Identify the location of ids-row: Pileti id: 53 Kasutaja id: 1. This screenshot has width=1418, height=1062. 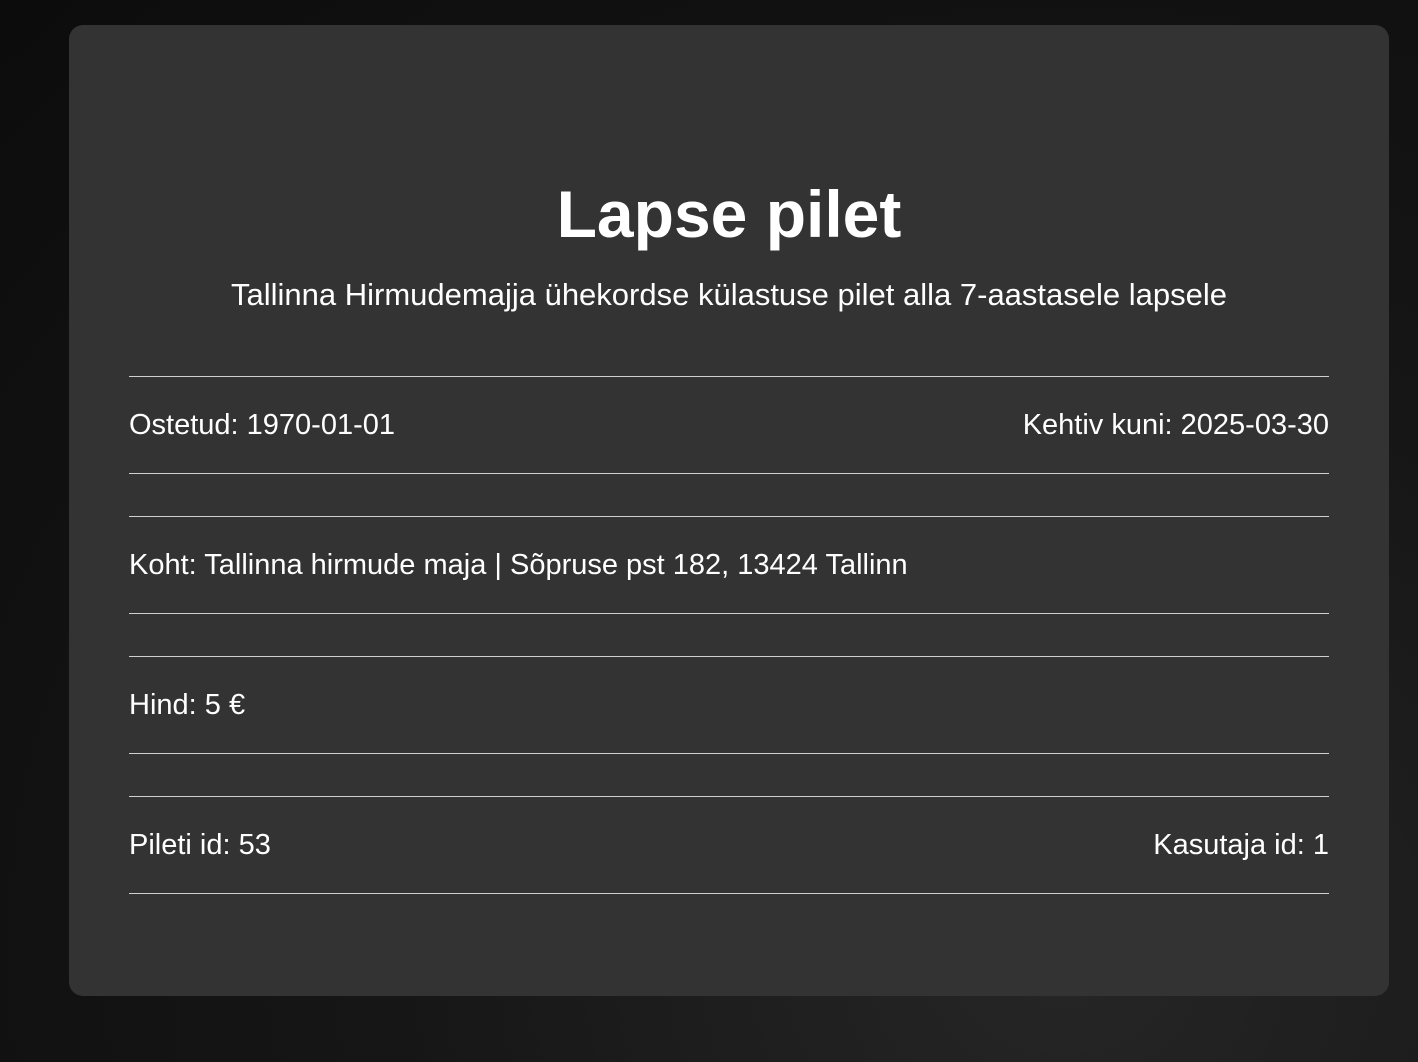
(729, 845).